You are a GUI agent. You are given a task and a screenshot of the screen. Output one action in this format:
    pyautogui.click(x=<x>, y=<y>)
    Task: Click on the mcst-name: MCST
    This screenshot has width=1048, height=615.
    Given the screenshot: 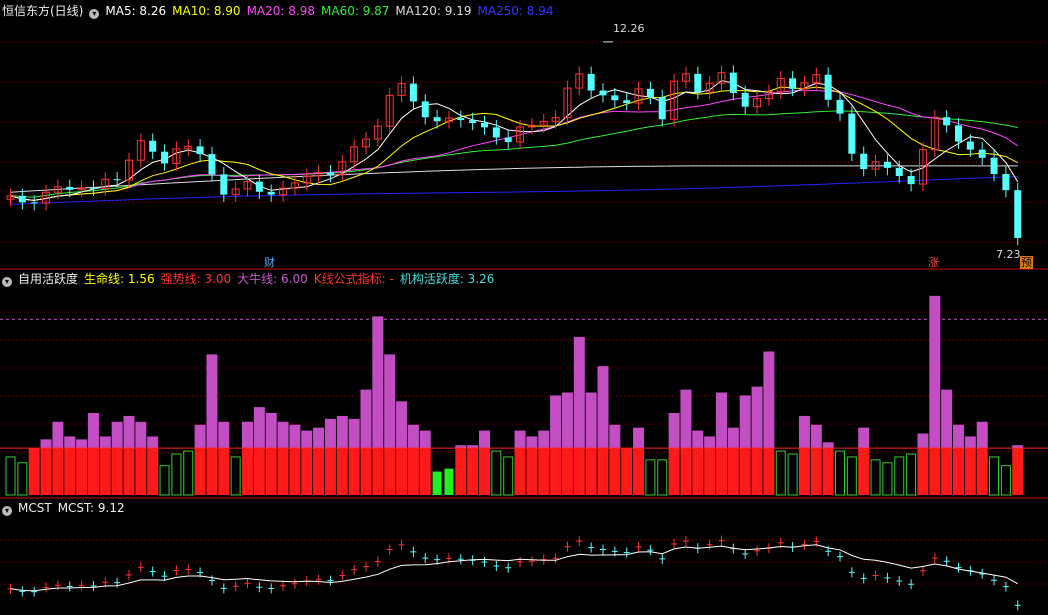 What is the action you would take?
    pyautogui.click(x=35, y=508)
    